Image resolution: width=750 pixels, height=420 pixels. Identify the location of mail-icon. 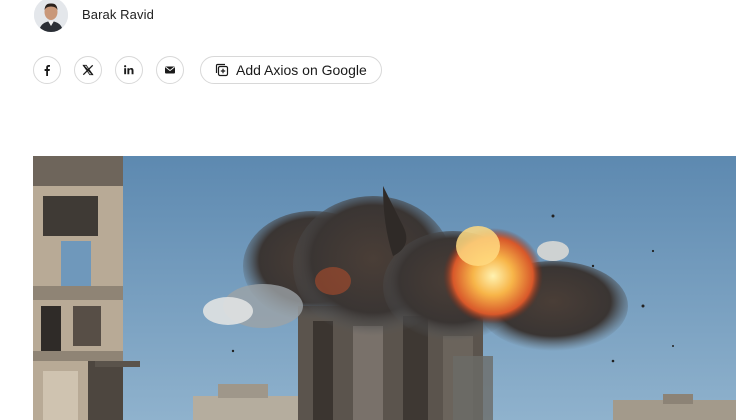
(170, 70).